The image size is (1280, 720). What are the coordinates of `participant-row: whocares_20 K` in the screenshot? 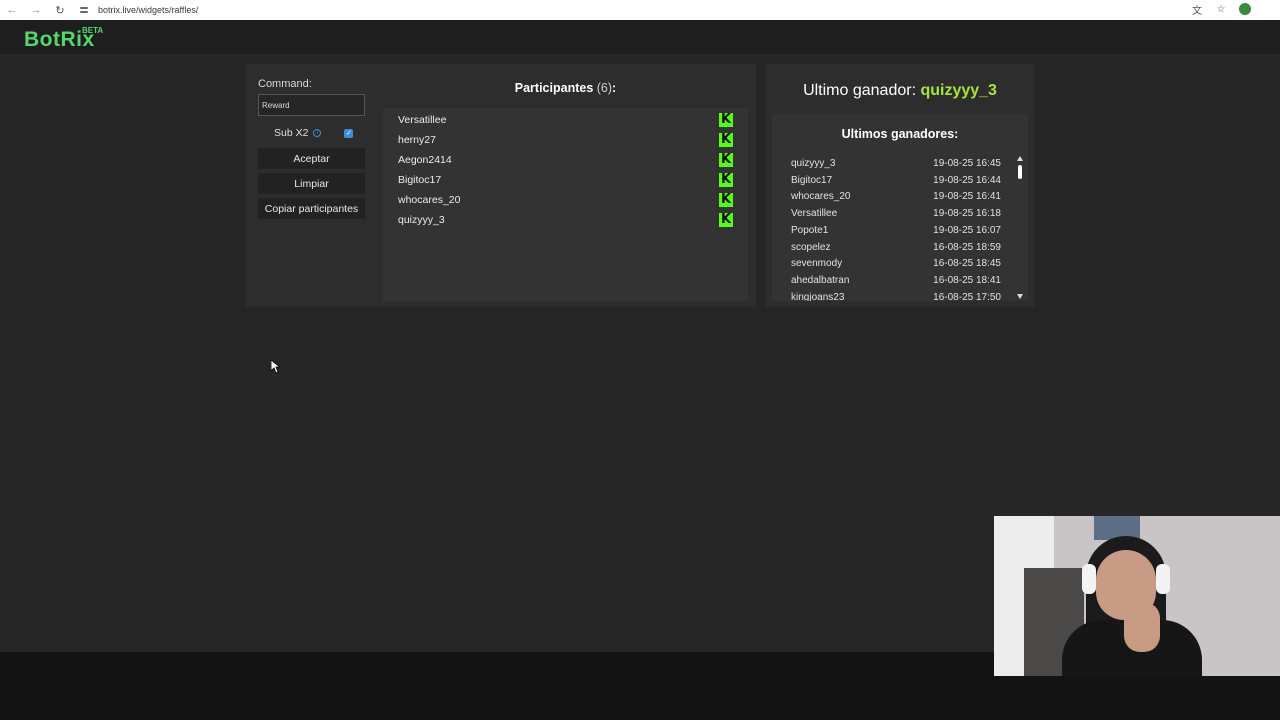 It's located at (565, 200).